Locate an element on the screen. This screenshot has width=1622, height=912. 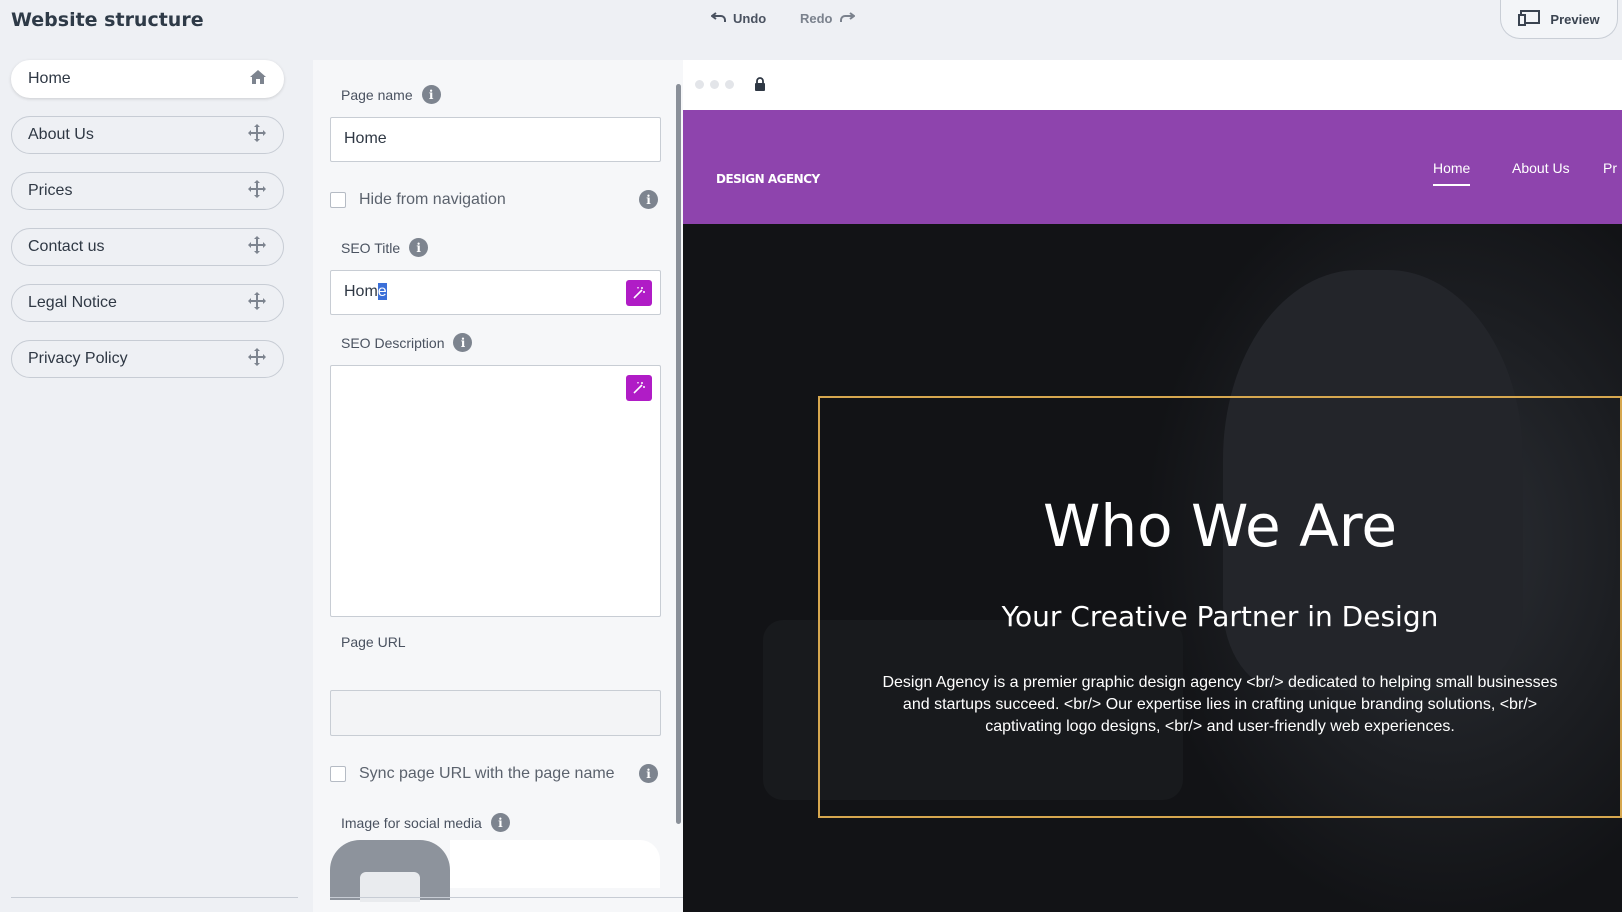
page-url-label-row: Page URL is located at coordinates (373, 642).